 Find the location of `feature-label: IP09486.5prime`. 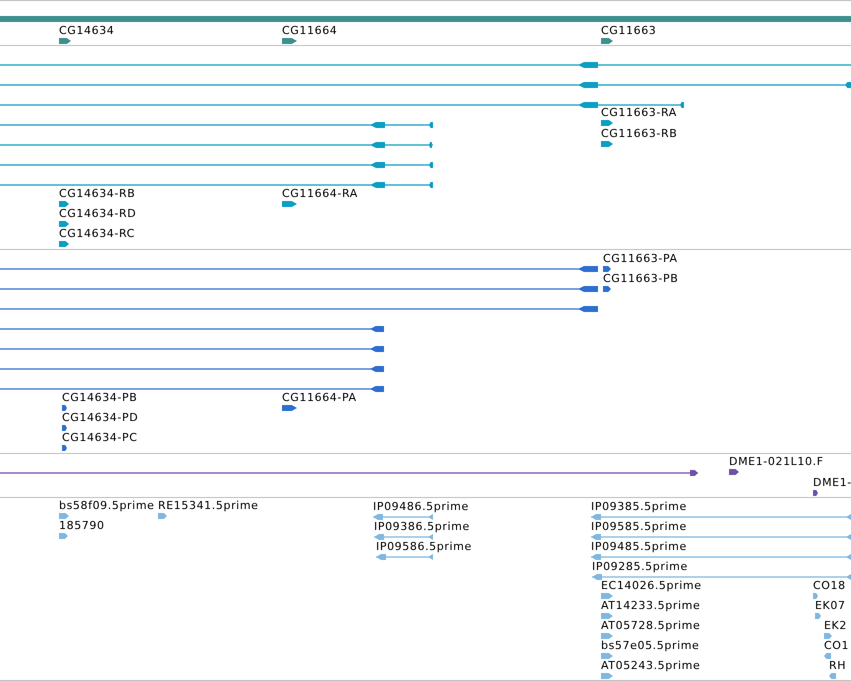

feature-label: IP09486.5prime is located at coordinates (421, 507).